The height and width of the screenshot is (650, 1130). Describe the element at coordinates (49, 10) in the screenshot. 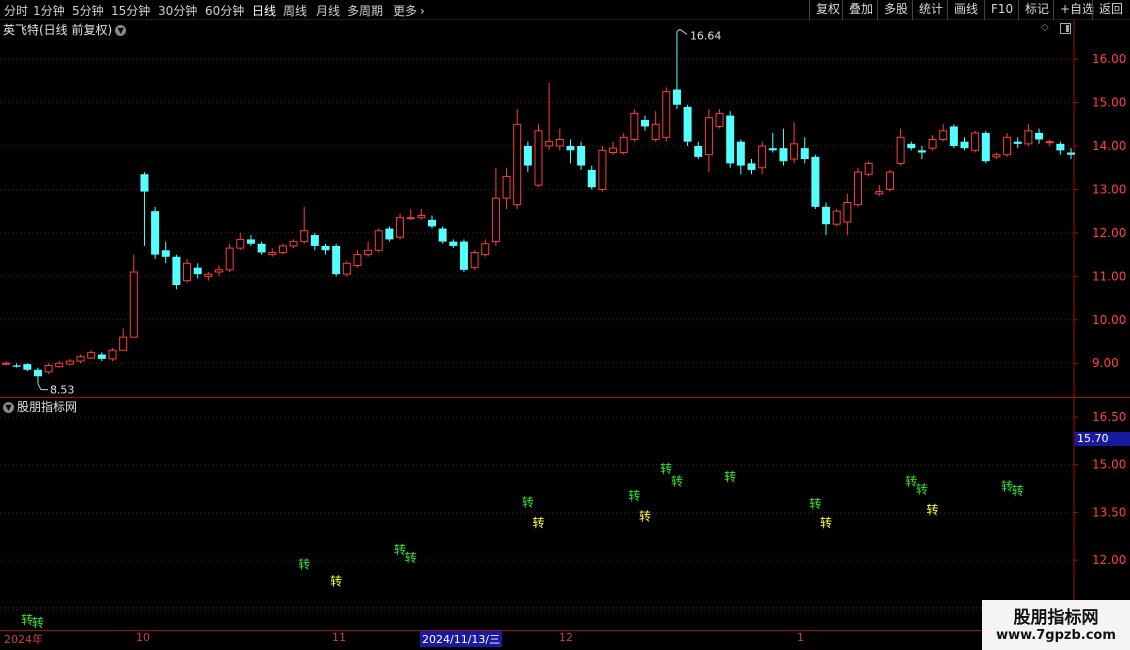

I see `period-tab-1min: 1分钟` at that location.